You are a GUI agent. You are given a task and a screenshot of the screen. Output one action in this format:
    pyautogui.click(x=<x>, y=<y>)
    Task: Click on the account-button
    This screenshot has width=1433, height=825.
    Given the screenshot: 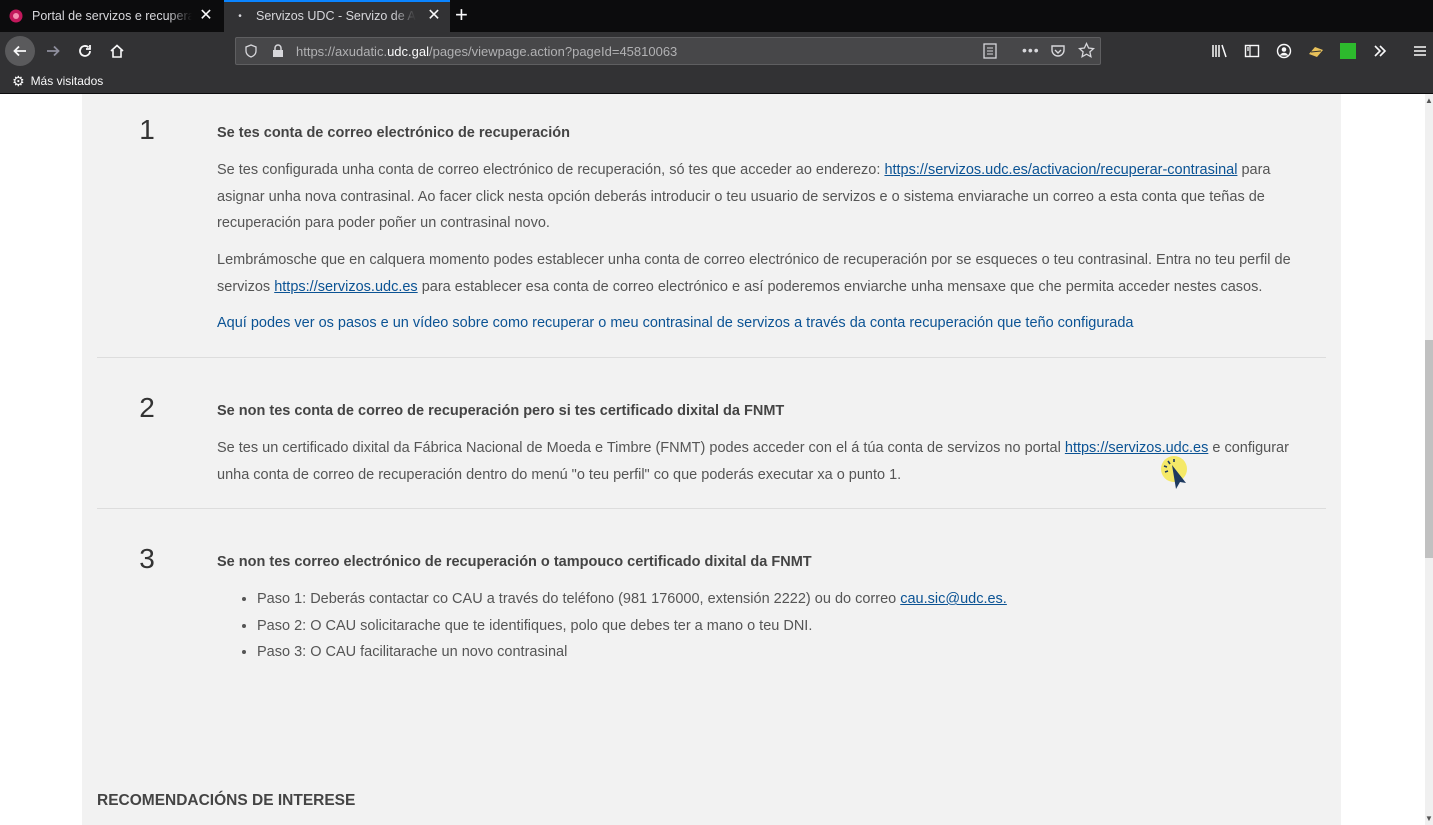 What is the action you would take?
    pyautogui.click(x=1284, y=51)
    